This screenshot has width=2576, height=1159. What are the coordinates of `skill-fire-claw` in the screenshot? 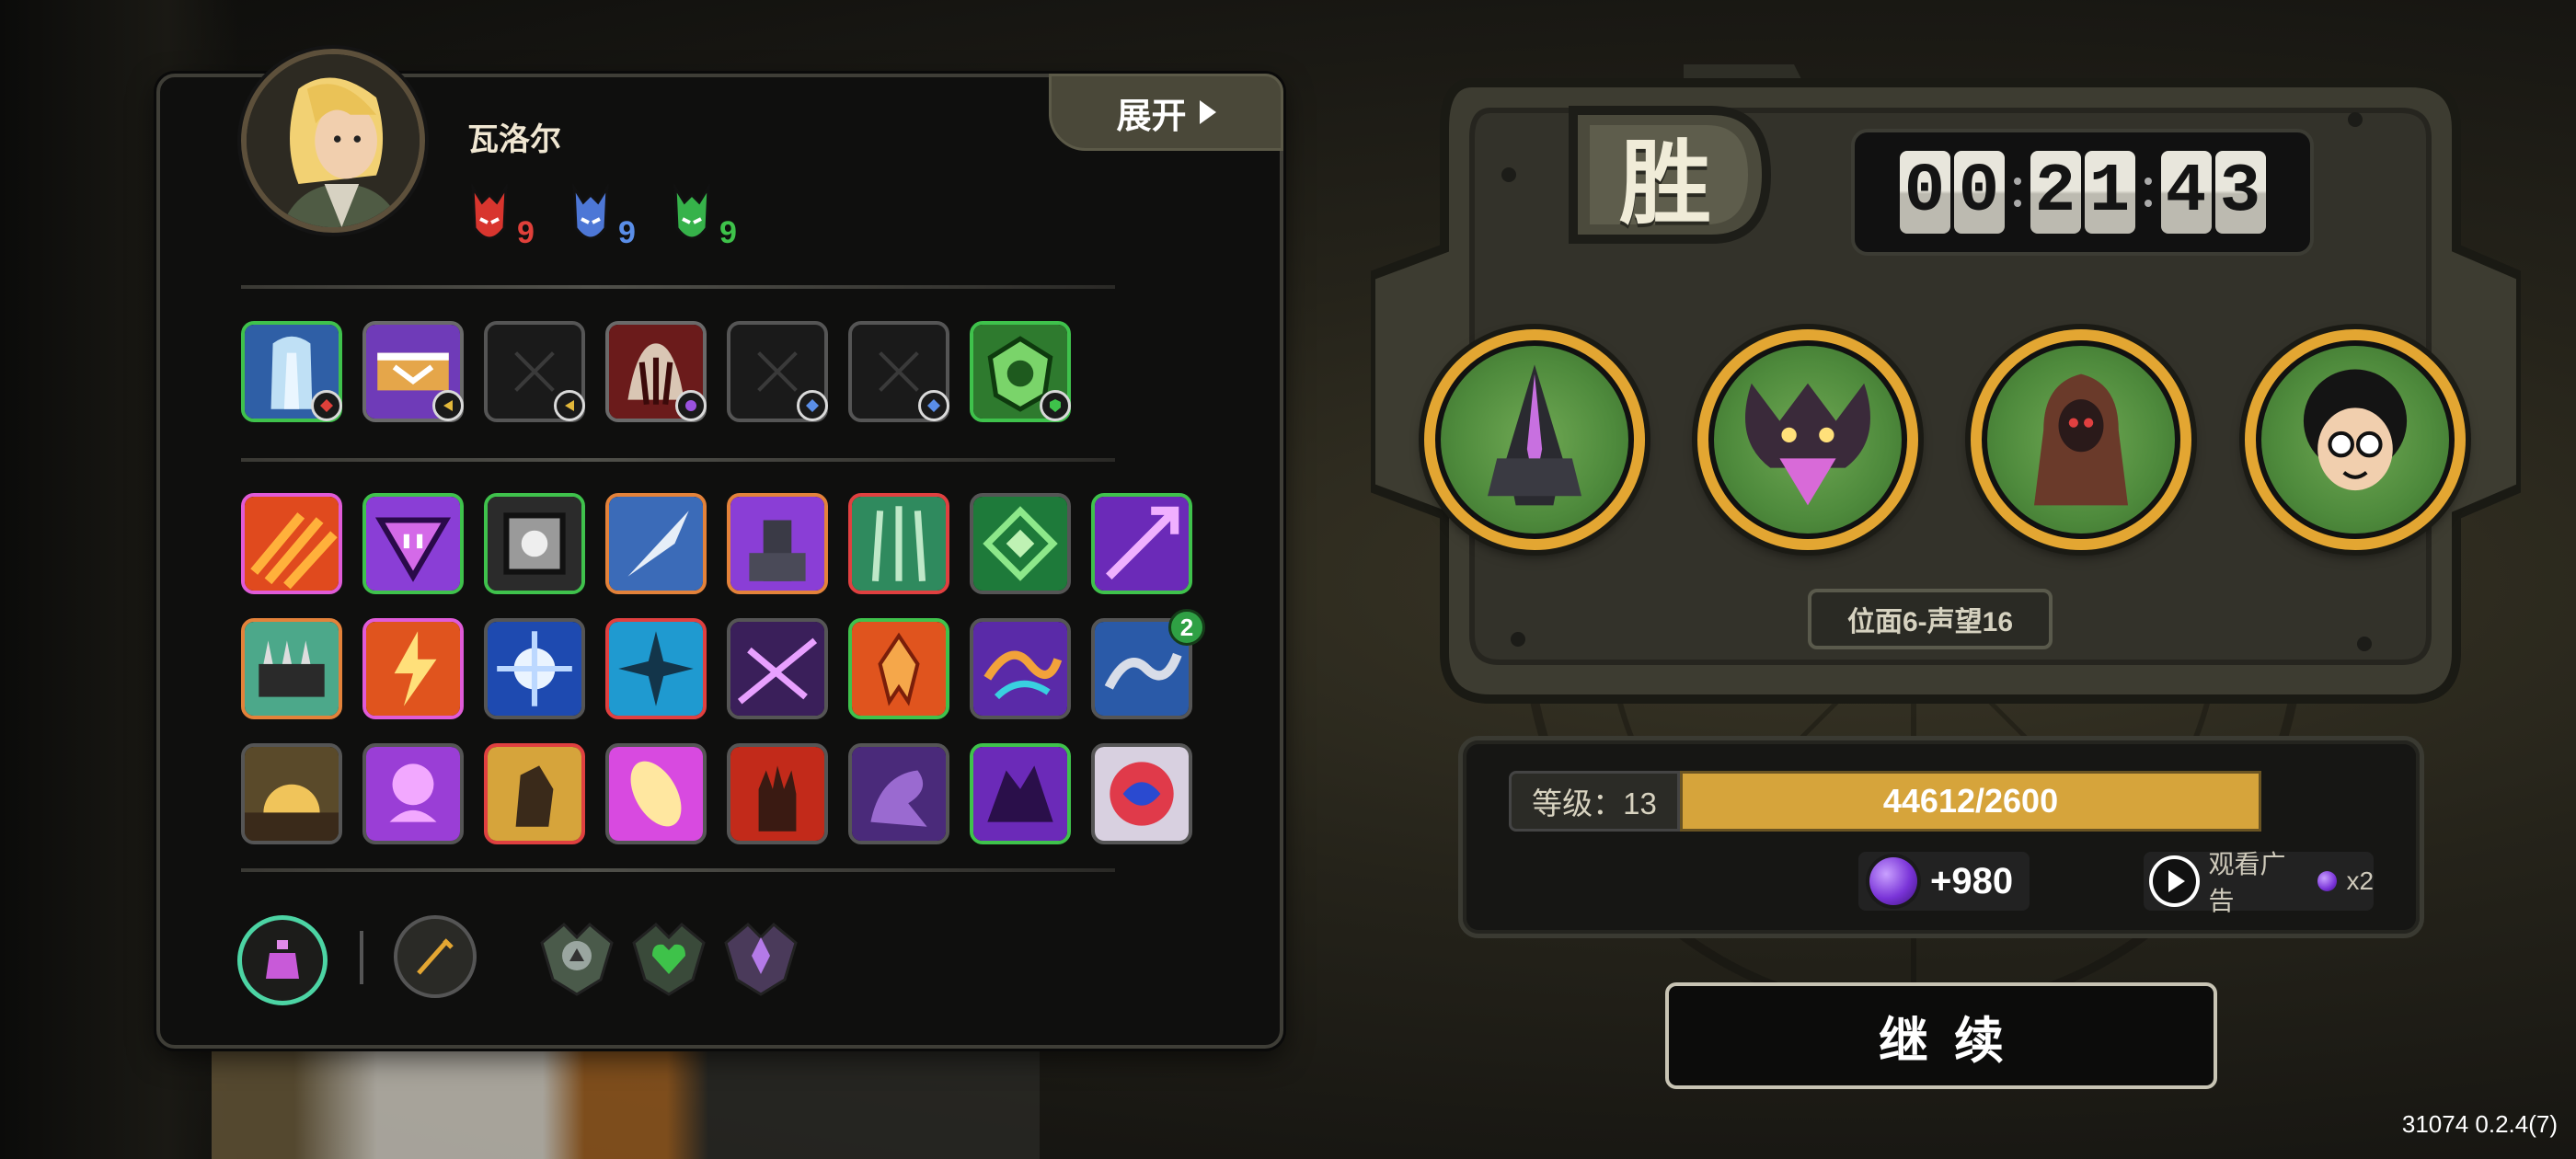 It's located at (291, 543).